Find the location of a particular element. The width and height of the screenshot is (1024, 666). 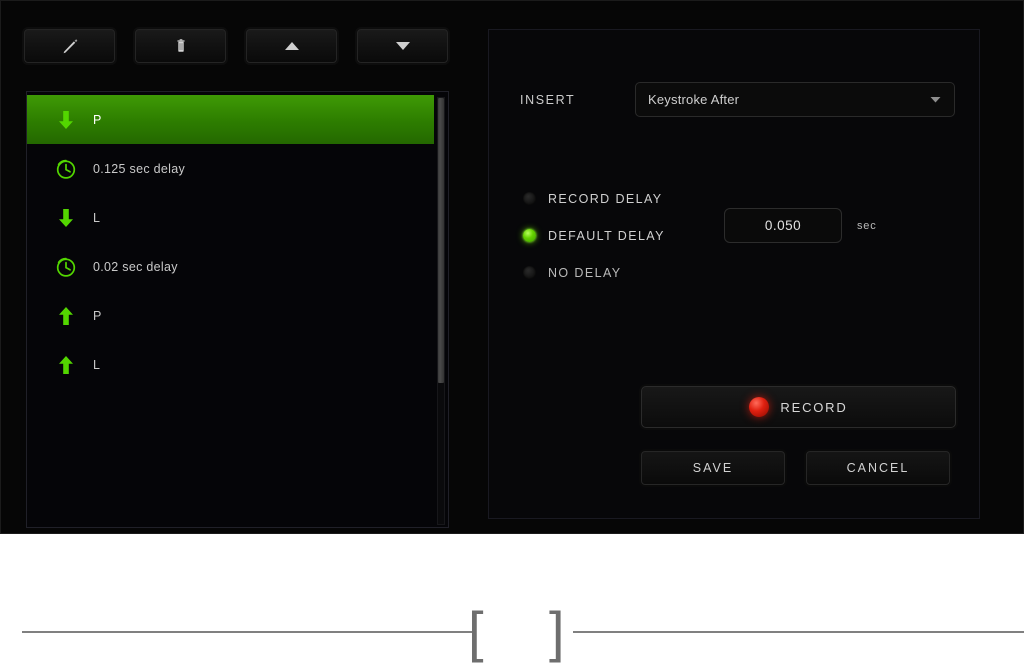

delay-mode-radiogroup: RECORD DELAY DEFAULT DELAY NO DELAY sec is located at coordinates (733, 235).